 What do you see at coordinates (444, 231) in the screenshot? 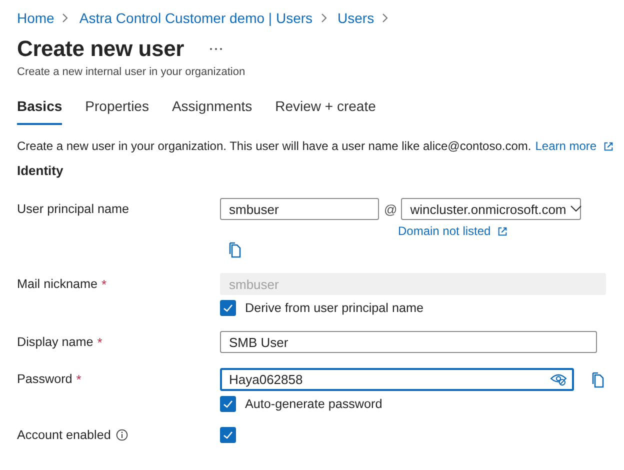
I see `domain-link: Domain not listed` at bounding box center [444, 231].